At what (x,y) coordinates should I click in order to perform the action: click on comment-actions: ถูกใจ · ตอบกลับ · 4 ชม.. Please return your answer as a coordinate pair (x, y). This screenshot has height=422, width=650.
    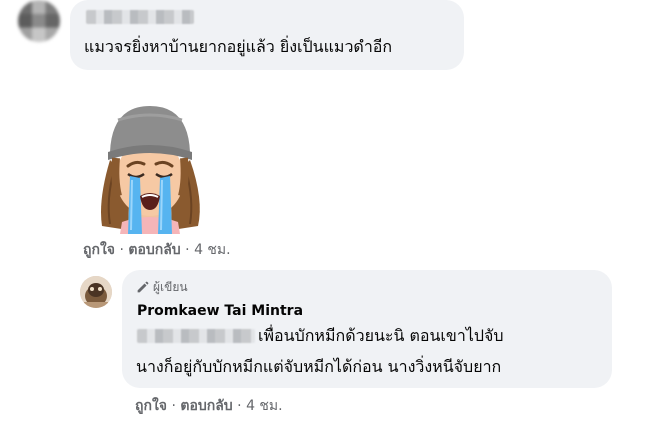
    Looking at the image, I should click on (157, 250).